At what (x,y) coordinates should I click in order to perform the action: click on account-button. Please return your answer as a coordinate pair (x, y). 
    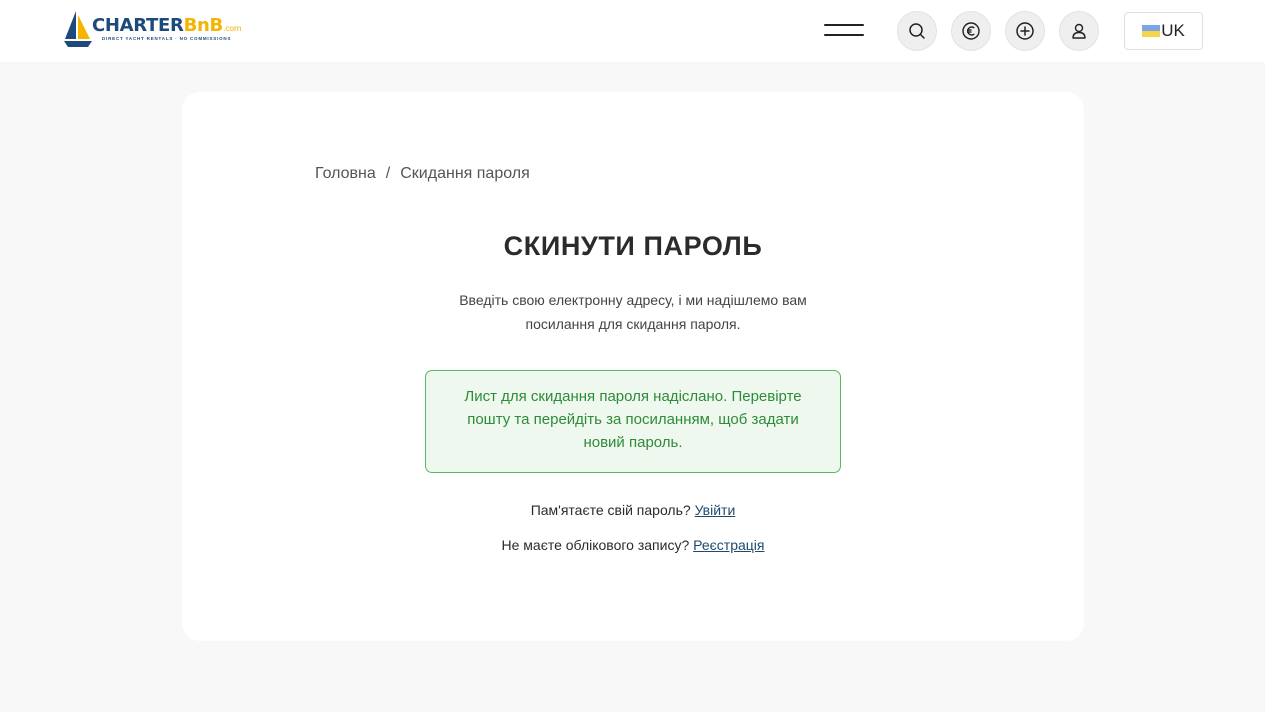
    Looking at the image, I should click on (1079, 31).